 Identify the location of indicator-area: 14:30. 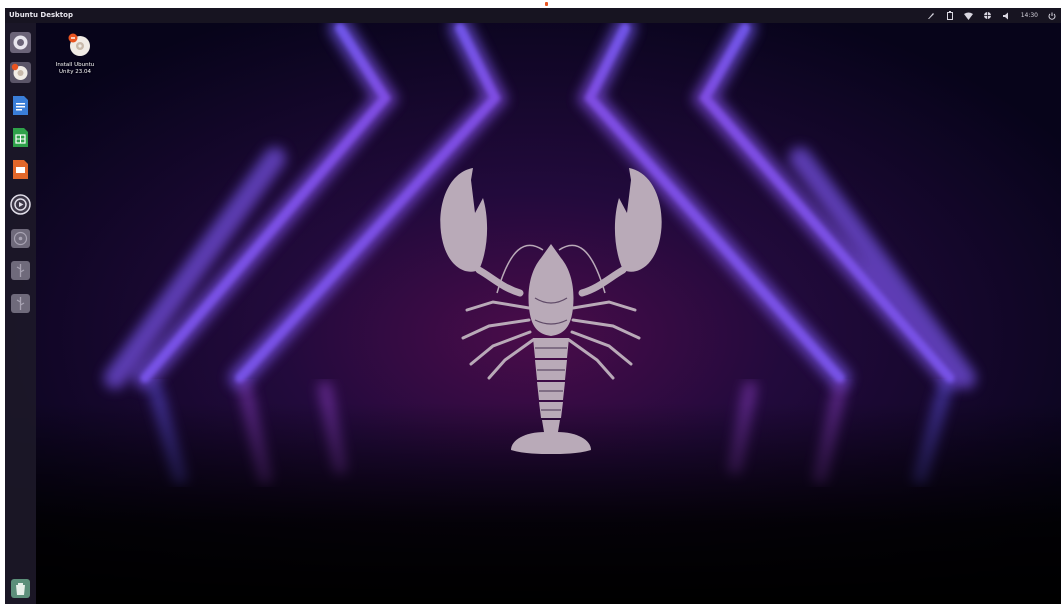
(991, 15).